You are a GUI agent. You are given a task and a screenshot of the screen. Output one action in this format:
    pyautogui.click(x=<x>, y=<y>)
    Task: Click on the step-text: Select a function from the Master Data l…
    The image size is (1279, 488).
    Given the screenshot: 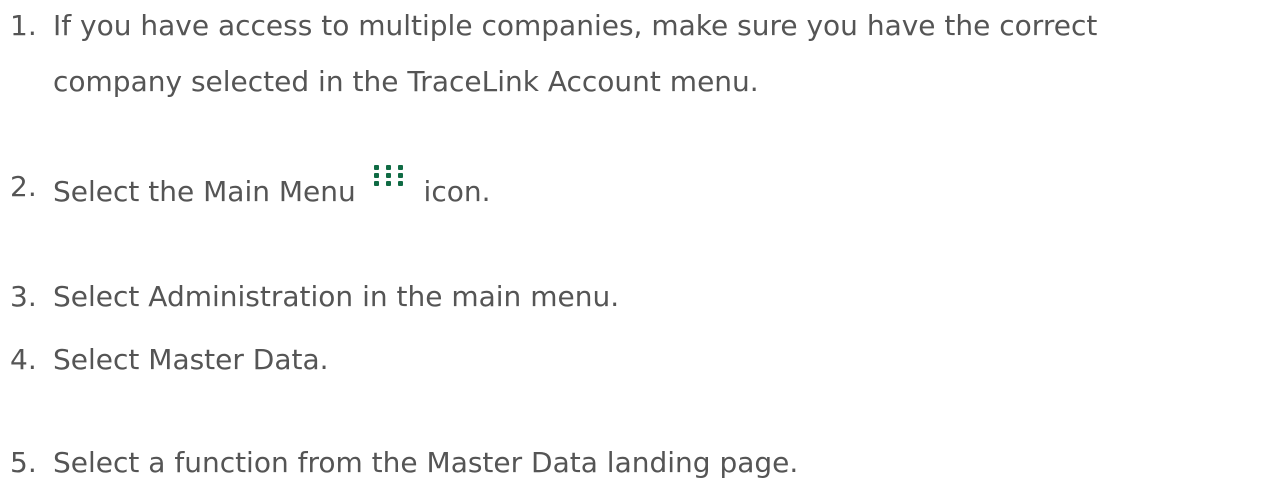 What is the action you would take?
    pyautogui.click(x=426, y=462)
    